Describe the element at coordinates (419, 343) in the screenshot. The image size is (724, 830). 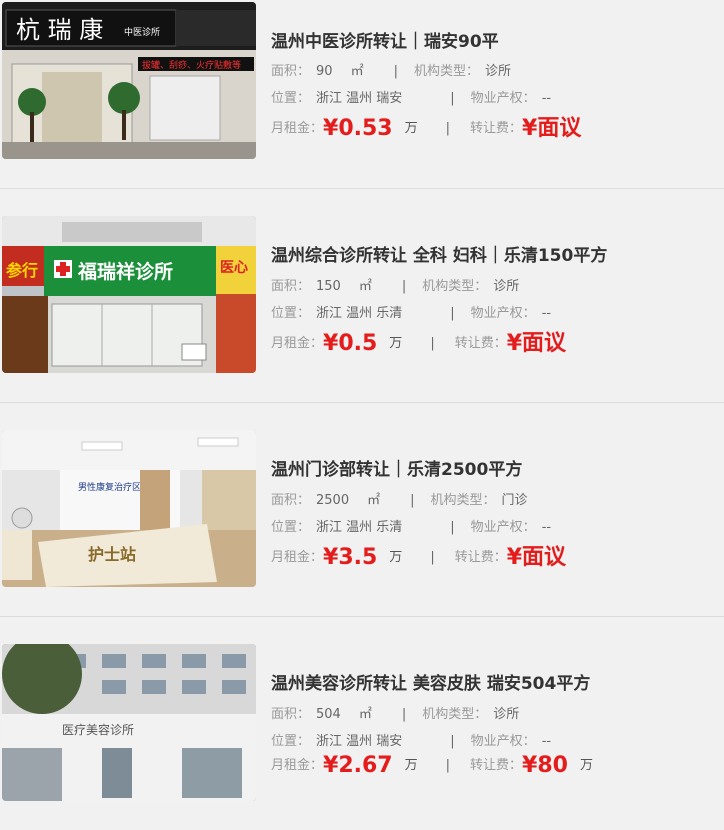
I see `listing-price-row: 月租金：¥0.5 万 | 转让费：¥面议` at that location.